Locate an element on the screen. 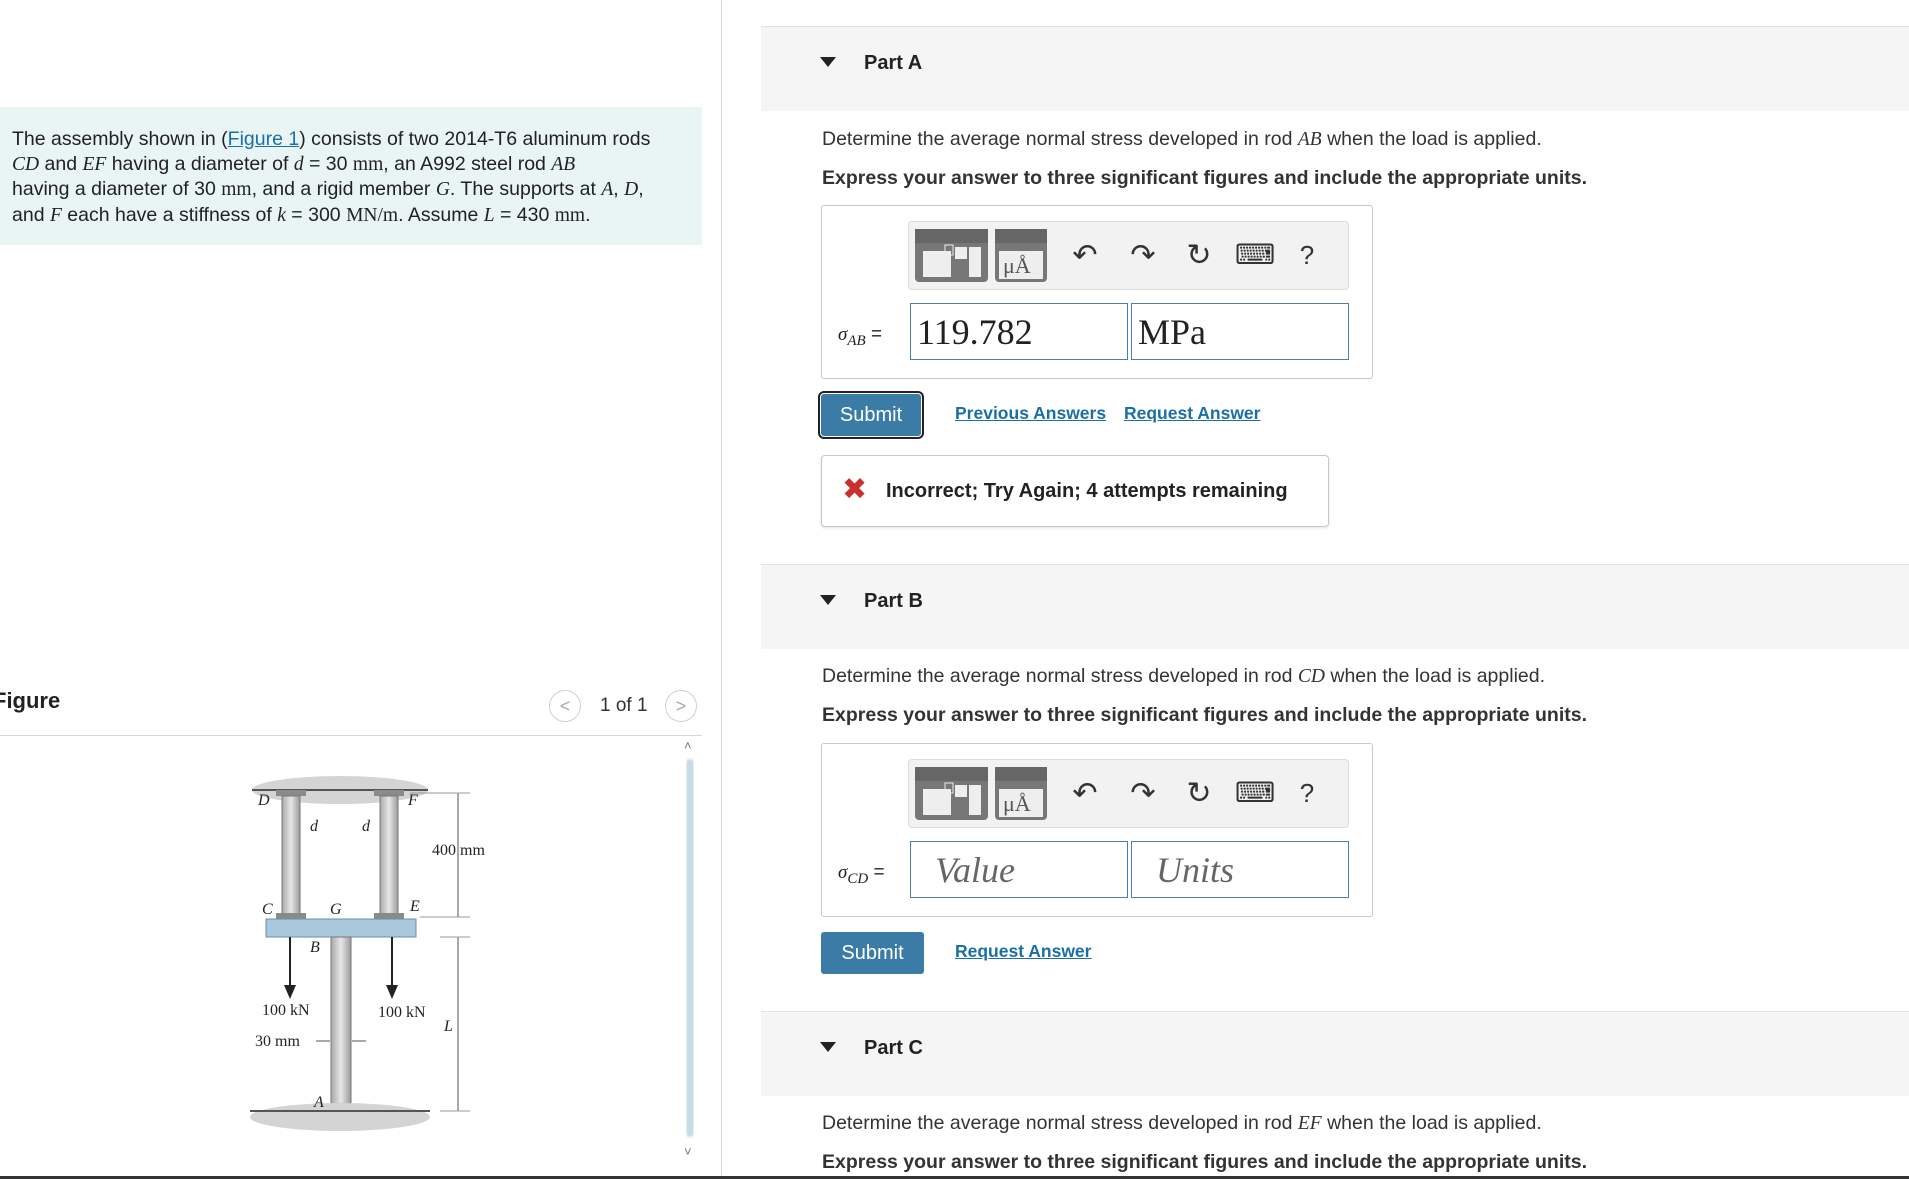 The width and height of the screenshot is (1909, 1179). label-d-support: D is located at coordinates (263, 800).